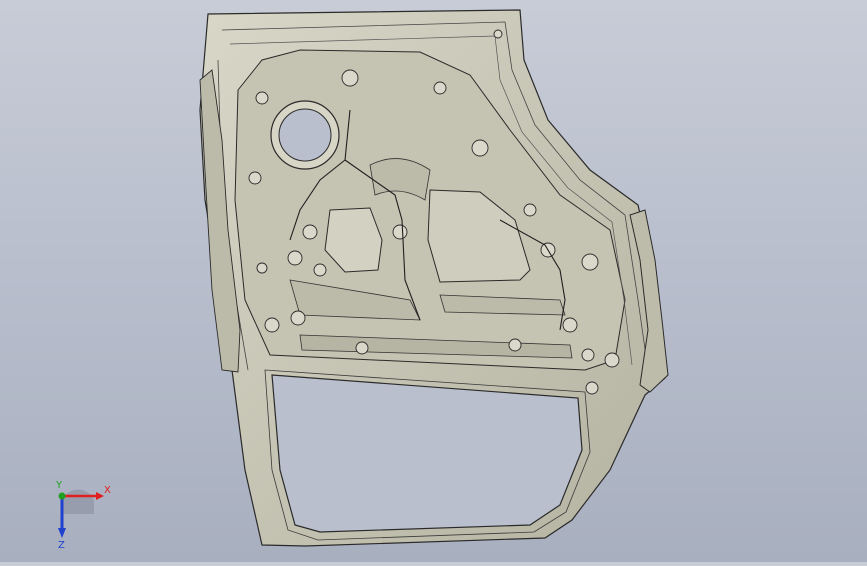 This screenshot has width=867, height=566. What do you see at coordinates (61, 545) in the screenshot?
I see `z-axis-label: Z` at bounding box center [61, 545].